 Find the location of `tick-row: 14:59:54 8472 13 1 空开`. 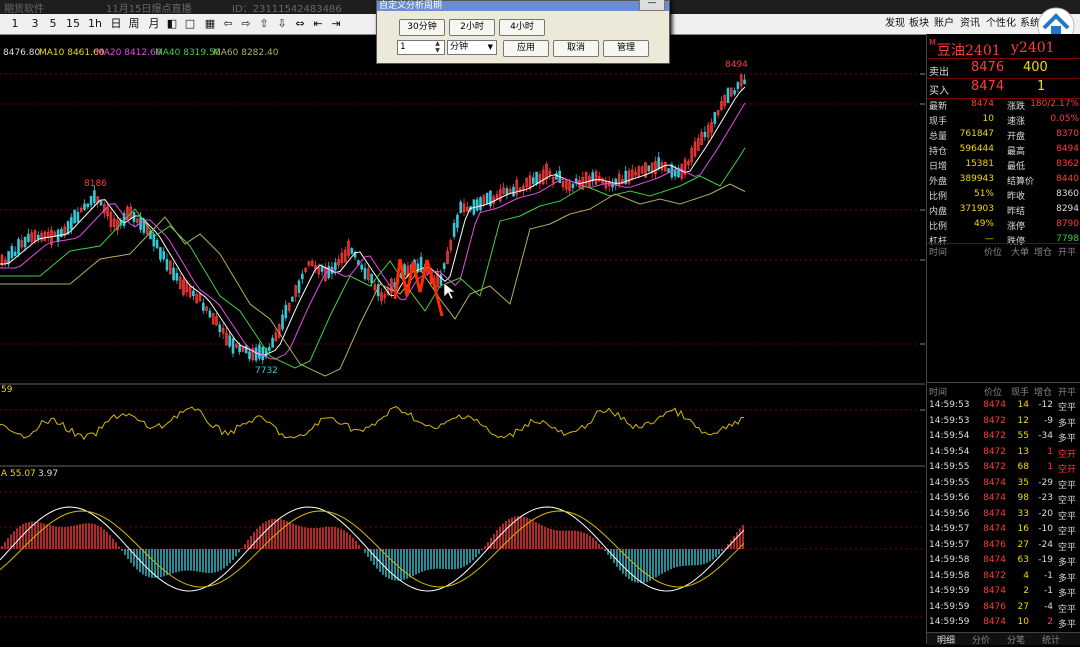

tick-row: 14:59:54 8472 13 1 空开 is located at coordinates (1003, 453).